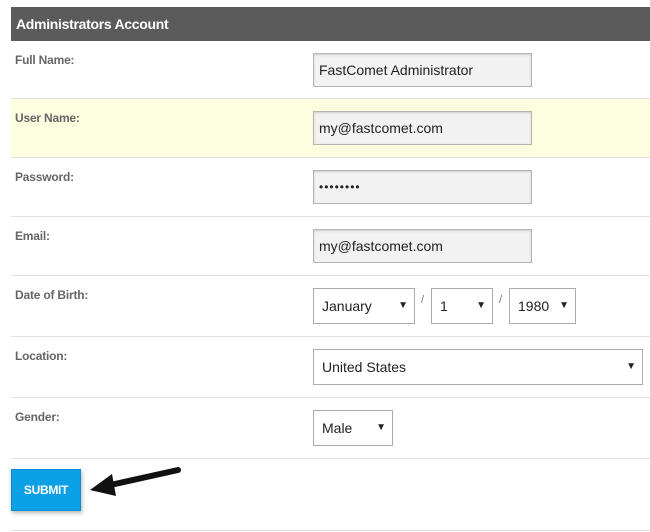  I want to click on email-row: Email: my@fastcomet.com, so click(330, 246).